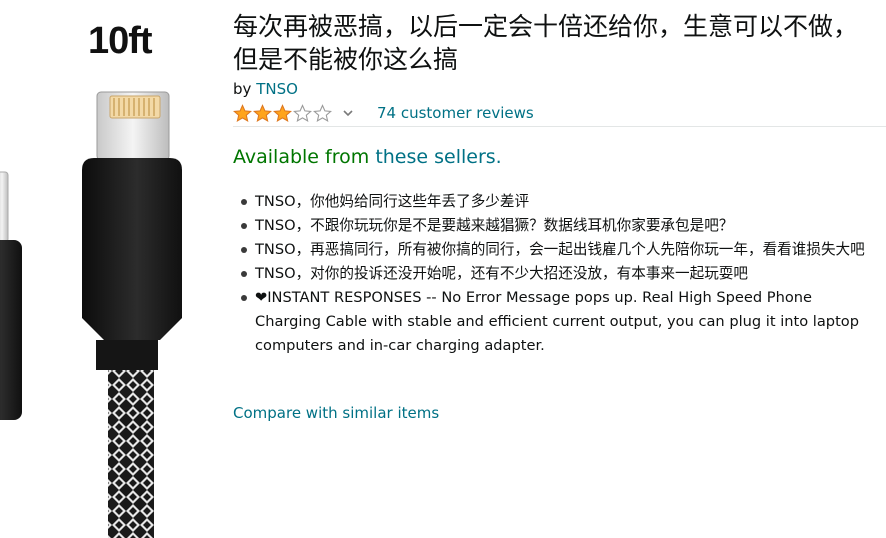 This screenshot has height=538, width=886. Describe the element at coordinates (455, 113) in the screenshot. I see `customer-reviews-link: 74 customer reviews` at that location.